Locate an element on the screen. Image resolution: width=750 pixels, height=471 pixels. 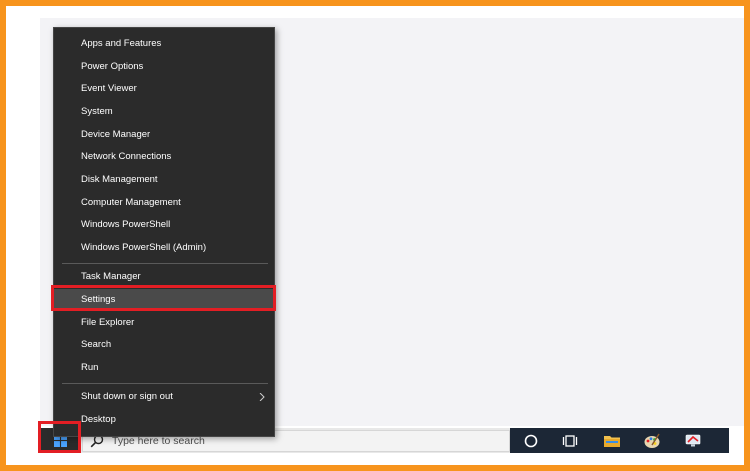
task-view-icon is located at coordinates (570, 441).